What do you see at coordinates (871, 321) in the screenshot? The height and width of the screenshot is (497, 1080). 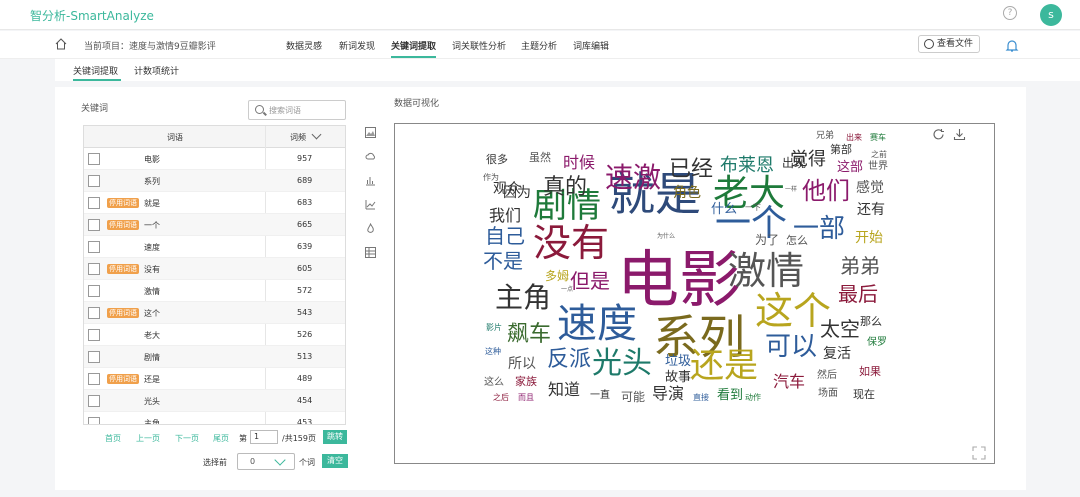 I see `wordcloud-word: 那么` at bounding box center [871, 321].